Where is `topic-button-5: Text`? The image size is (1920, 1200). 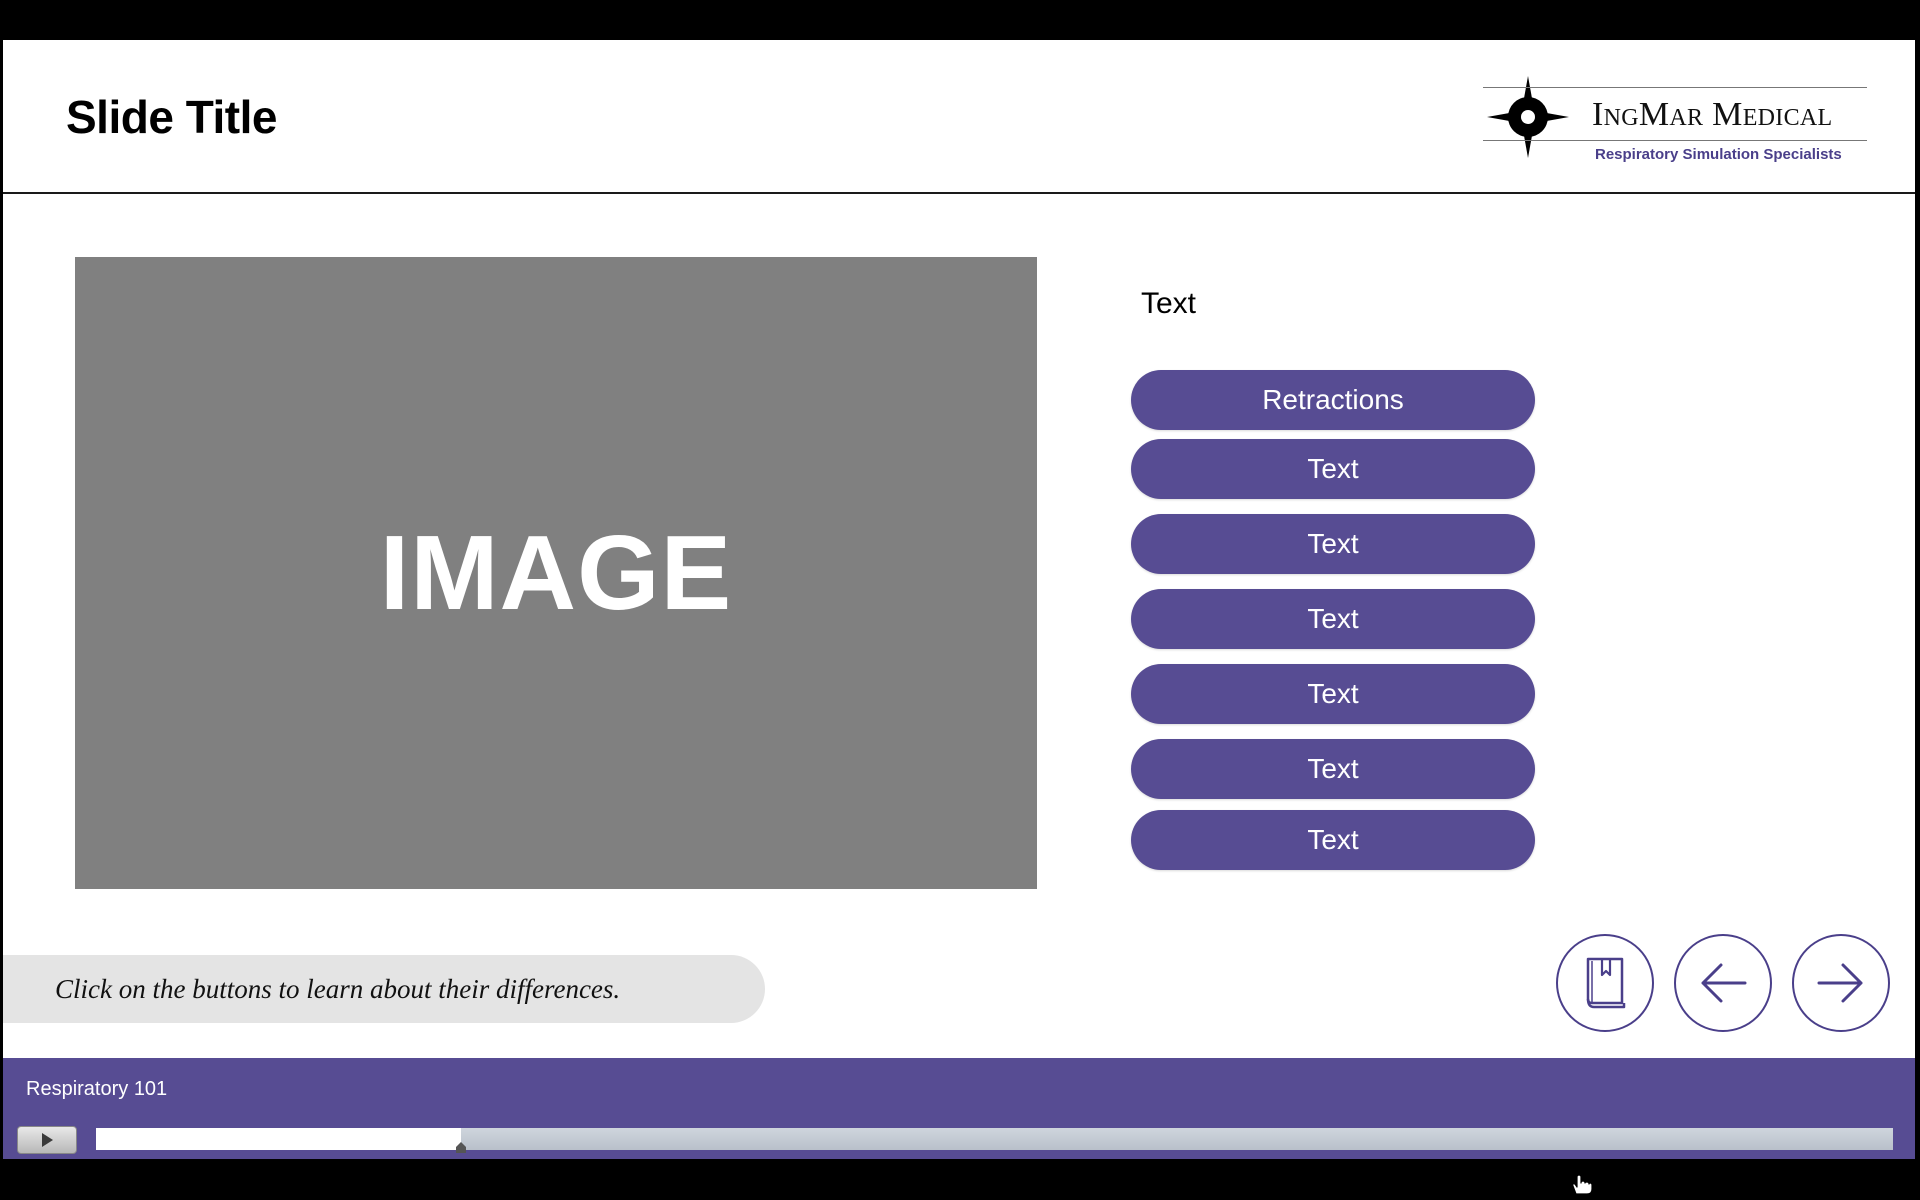 topic-button-5: Text is located at coordinates (1333, 694).